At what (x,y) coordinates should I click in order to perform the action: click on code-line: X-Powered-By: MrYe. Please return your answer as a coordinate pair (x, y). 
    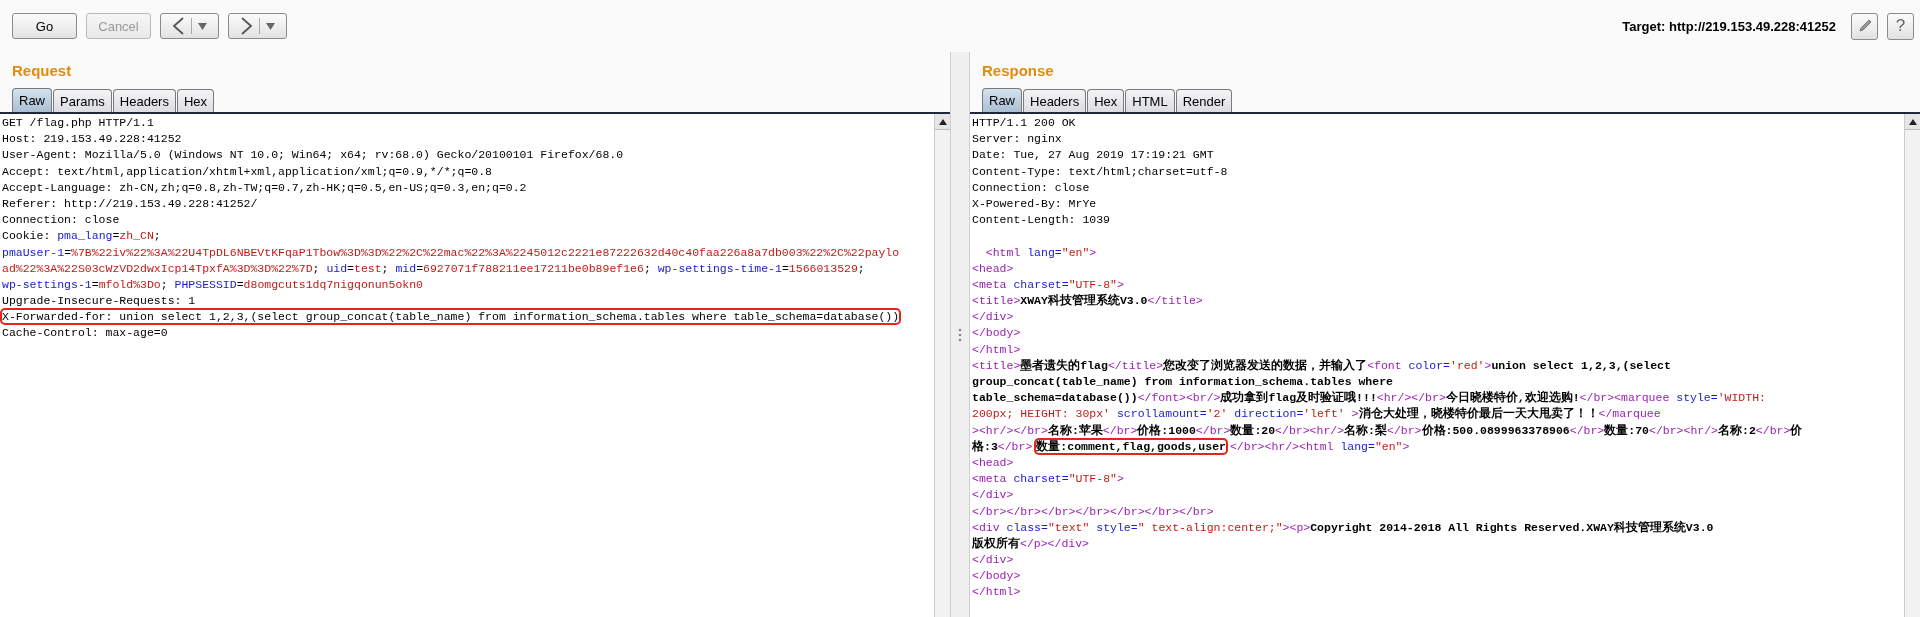
    Looking at the image, I should click on (1035, 203).